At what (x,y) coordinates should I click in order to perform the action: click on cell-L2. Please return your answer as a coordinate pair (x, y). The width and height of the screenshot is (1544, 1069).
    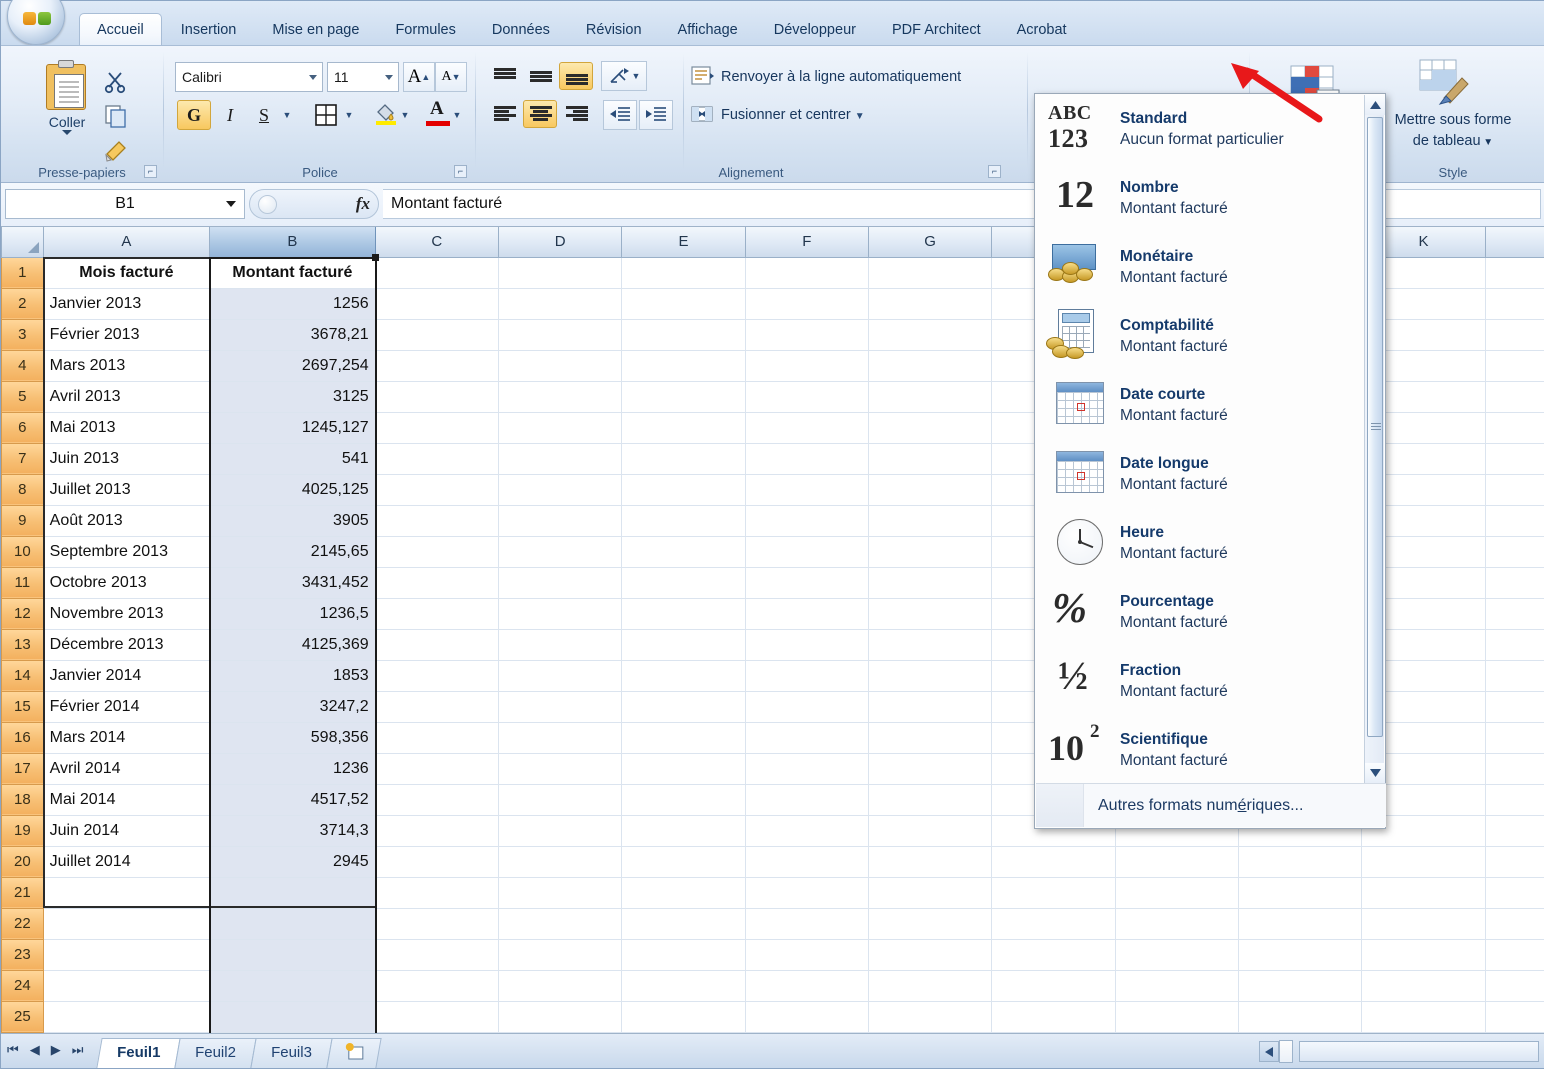
    Looking at the image, I should click on (1514, 303).